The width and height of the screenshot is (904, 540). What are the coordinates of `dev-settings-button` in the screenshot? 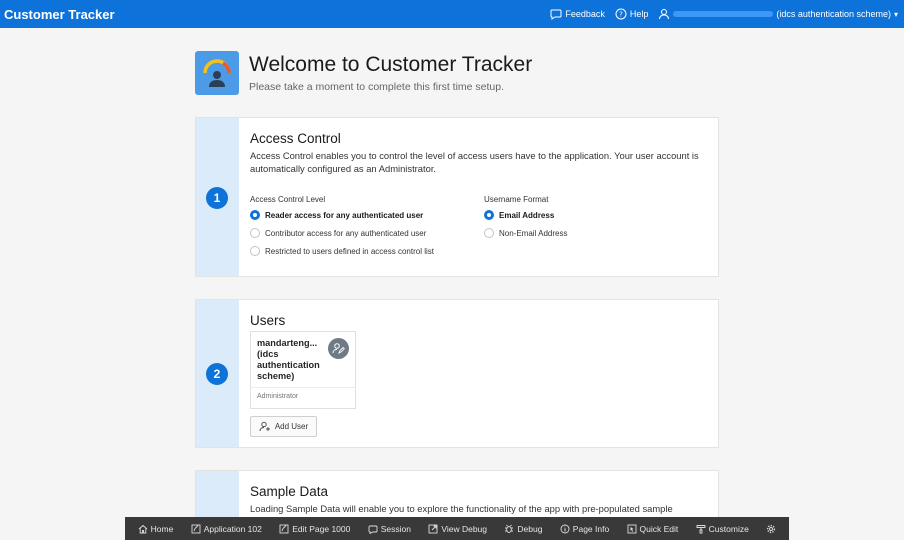 It's located at (771, 529).